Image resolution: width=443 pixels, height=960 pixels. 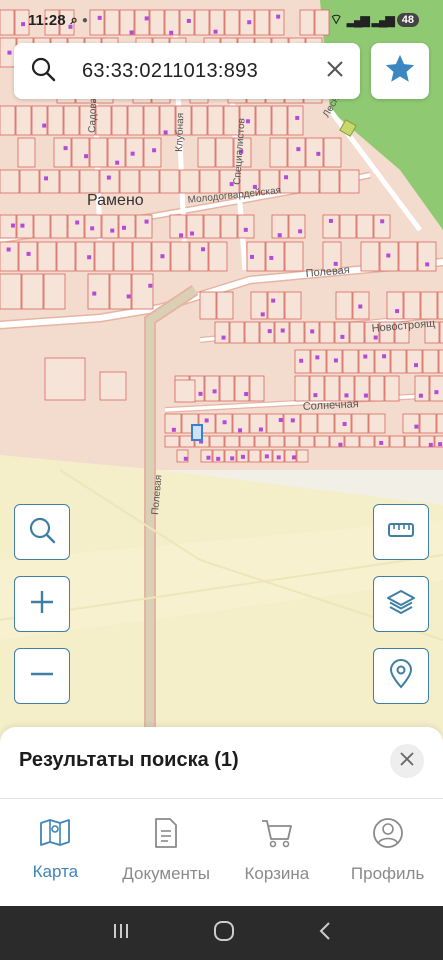 I want to click on tab-profile: Профиль, so click(x=387, y=852).